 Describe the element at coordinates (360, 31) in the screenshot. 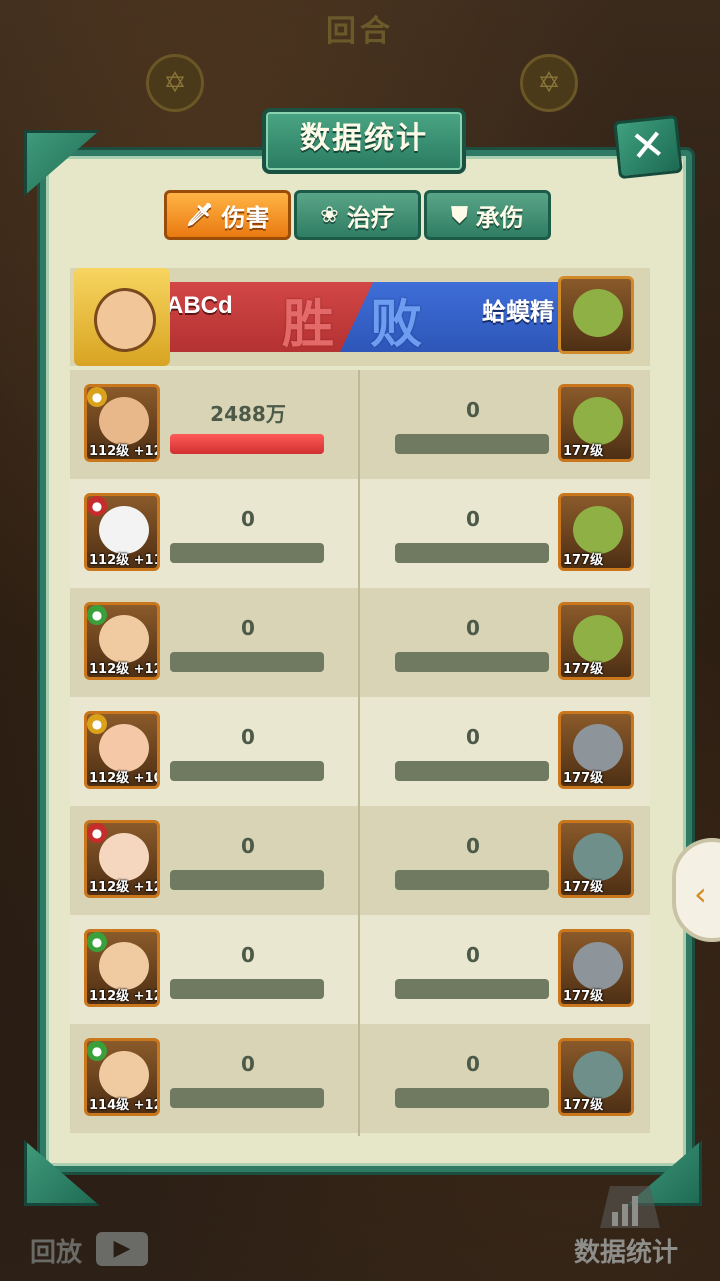

I see `round-label: 回合` at that location.